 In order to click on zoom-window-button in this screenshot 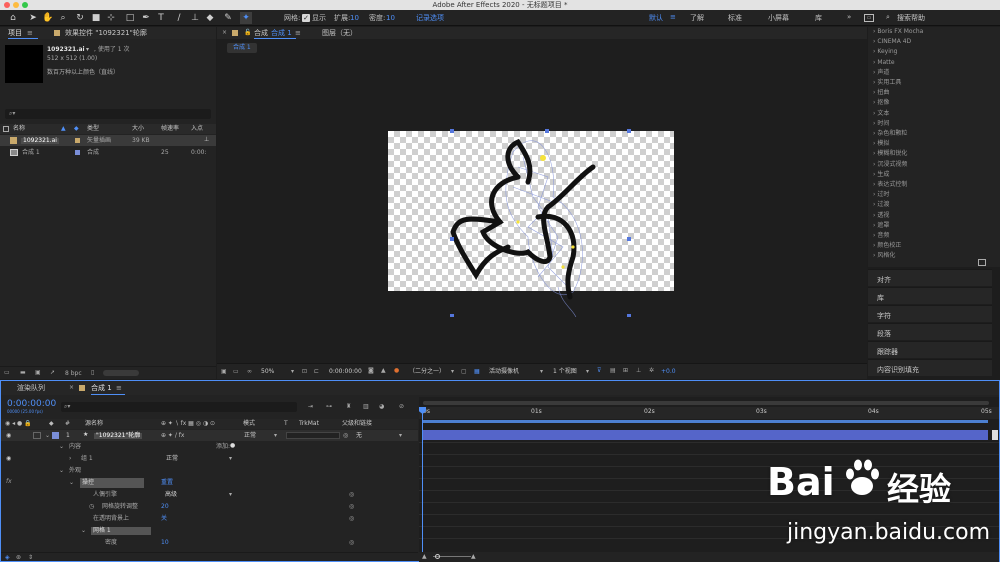, I will do `click(25, 5)`.